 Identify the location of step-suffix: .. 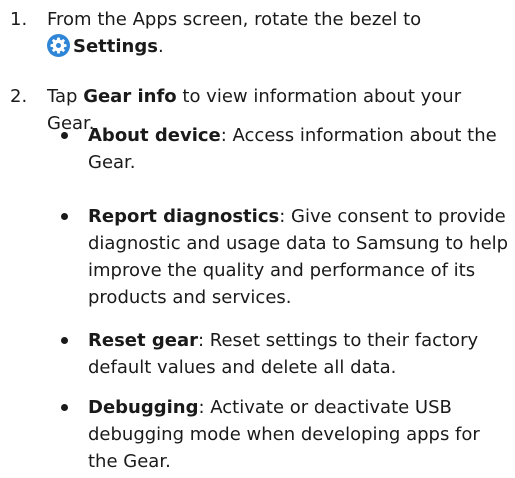
(160, 46).